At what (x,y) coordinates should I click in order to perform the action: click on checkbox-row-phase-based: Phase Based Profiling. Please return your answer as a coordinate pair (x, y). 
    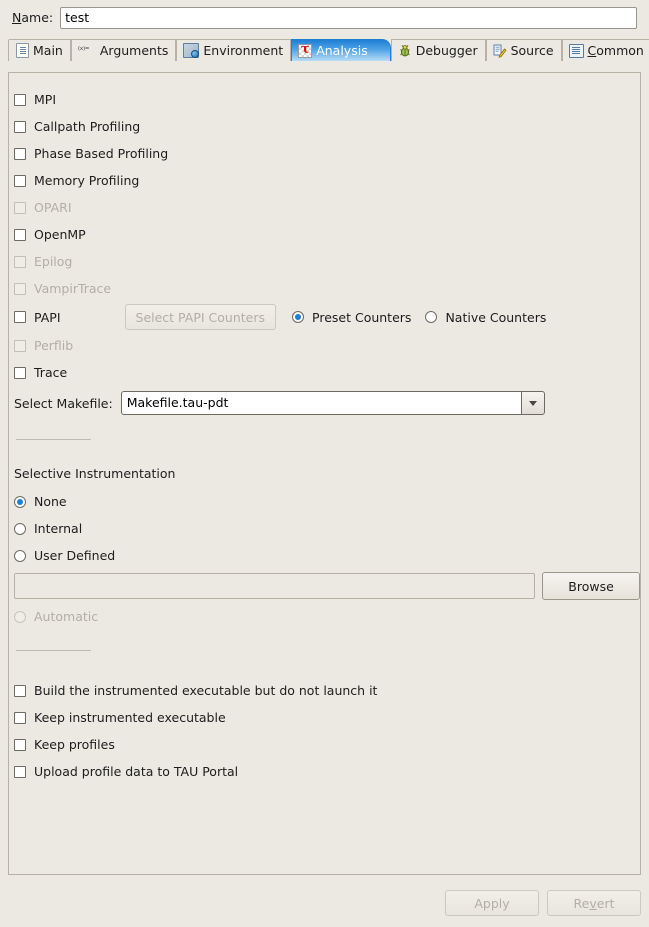
    Looking at the image, I should click on (324, 153).